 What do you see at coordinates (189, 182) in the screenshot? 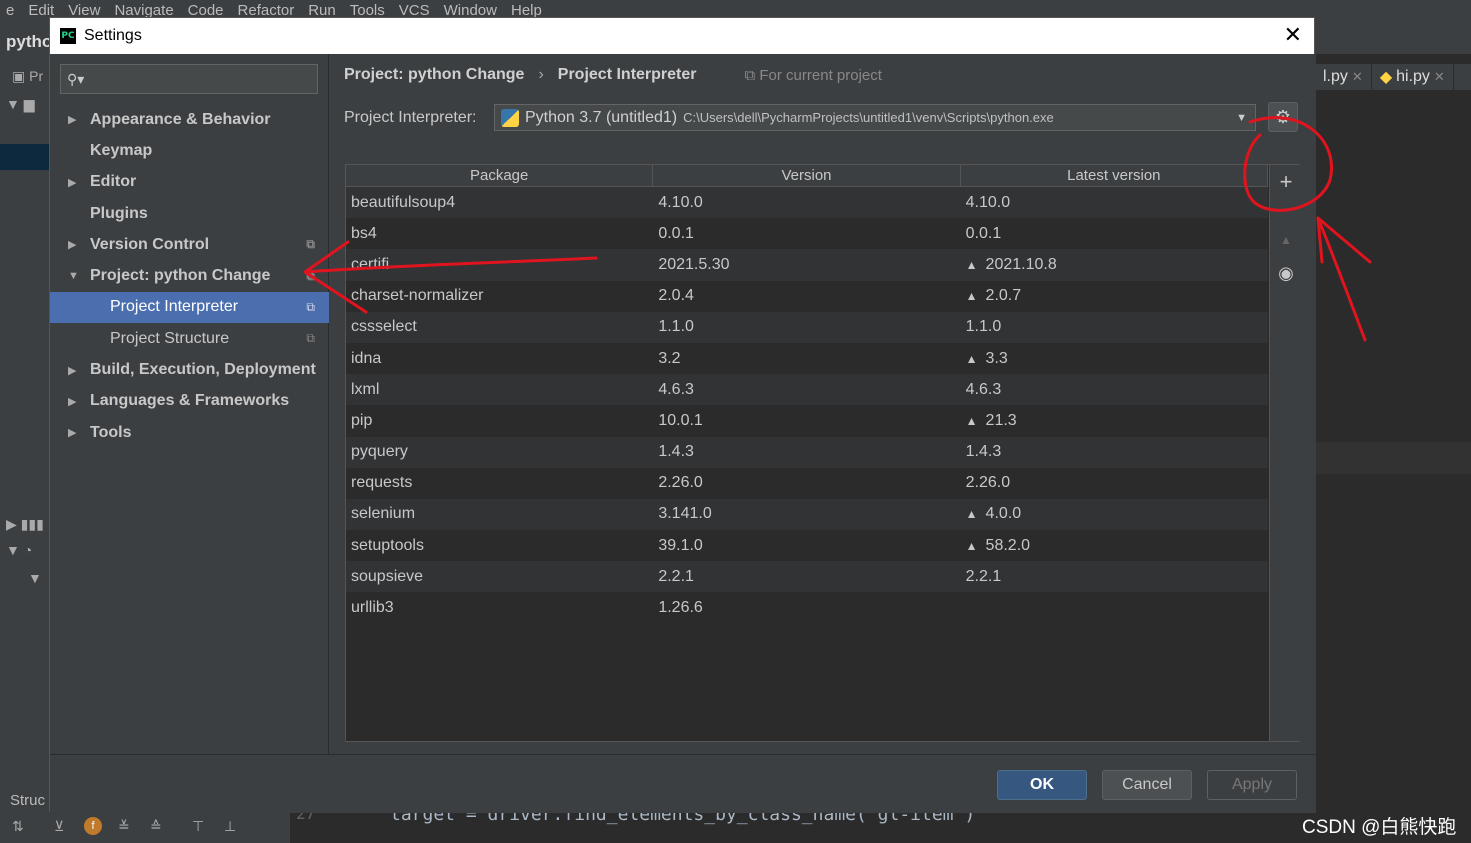
I see `tree-item: ▶ Editor` at bounding box center [189, 182].